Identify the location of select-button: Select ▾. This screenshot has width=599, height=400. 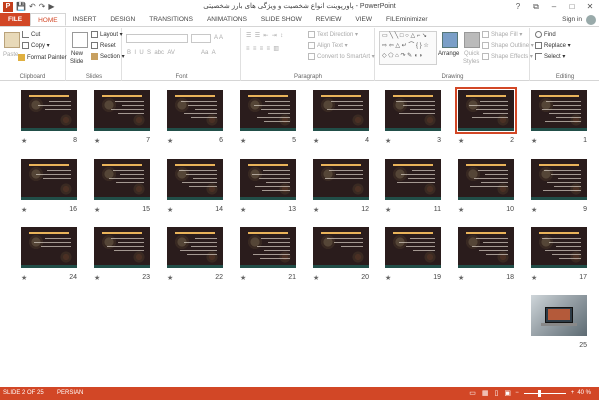
(550, 57).